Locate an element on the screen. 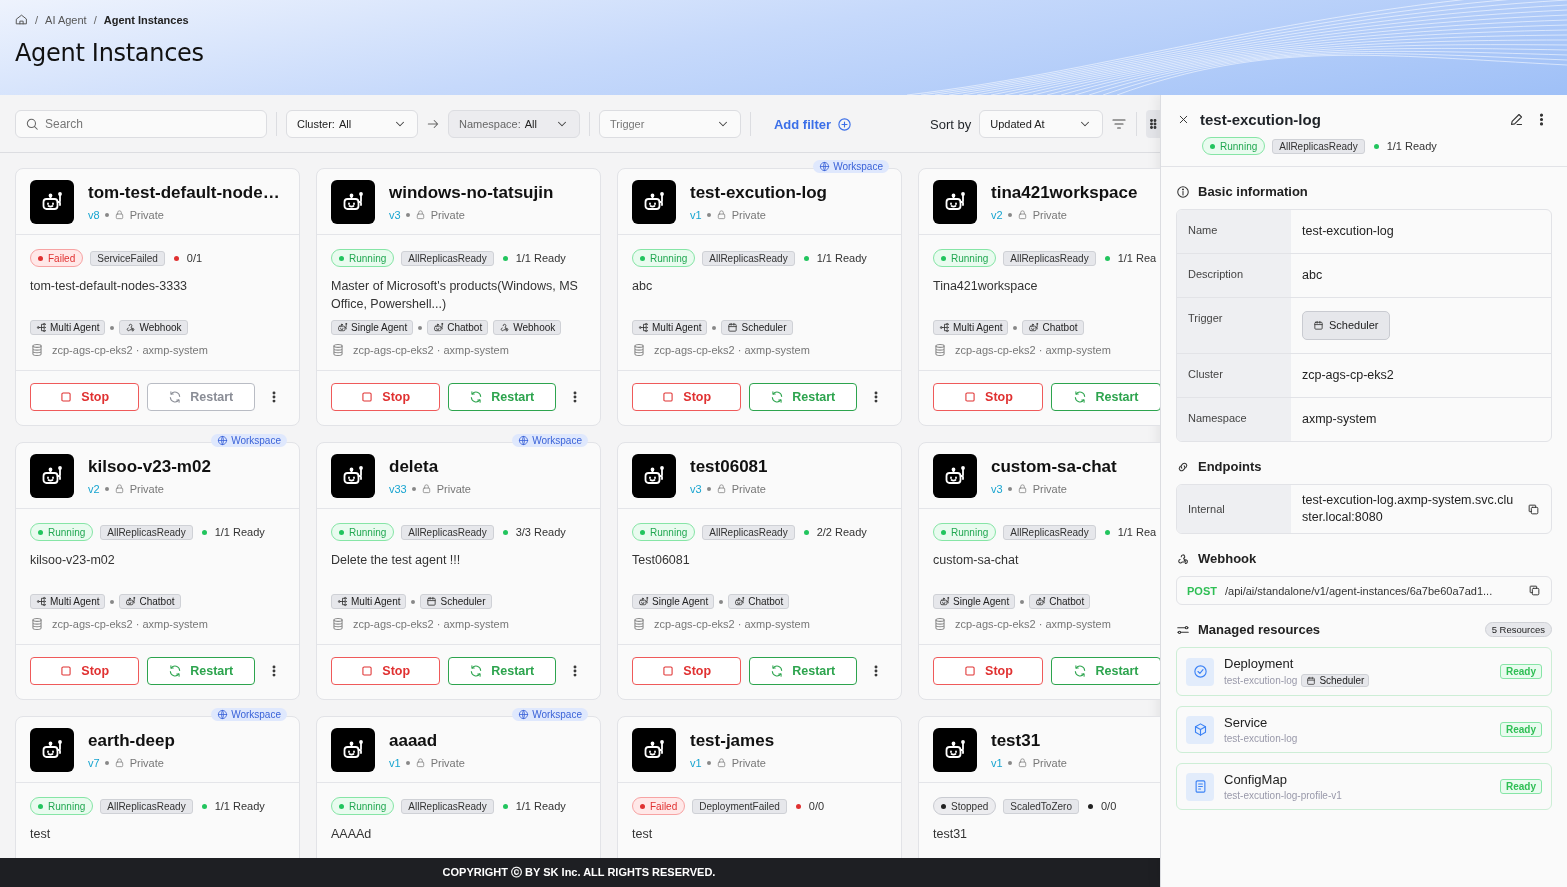 This screenshot has width=1567, height=887. agent-name: test-excution-log is located at coordinates (758, 192).